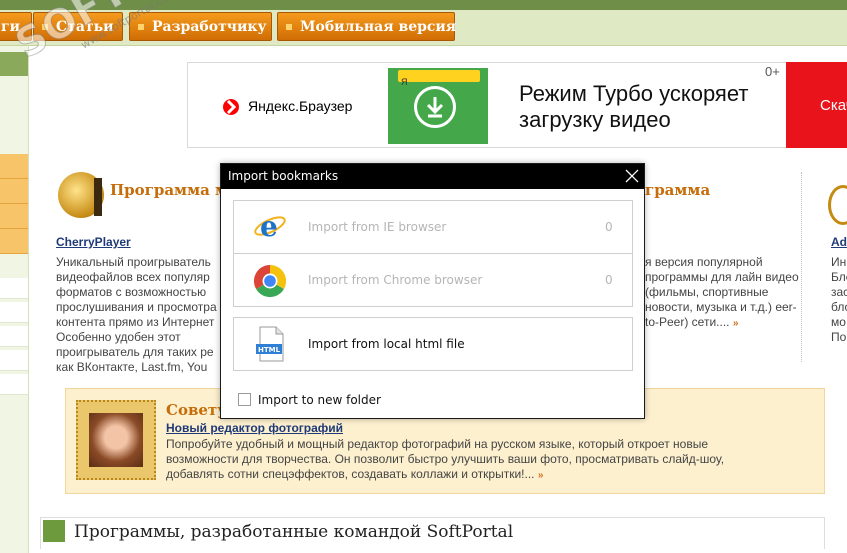  What do you see at coordinates (833, 105) in the screenshot?
I see `ad-cta-label: Скачать` at bounding box center [833, 105].